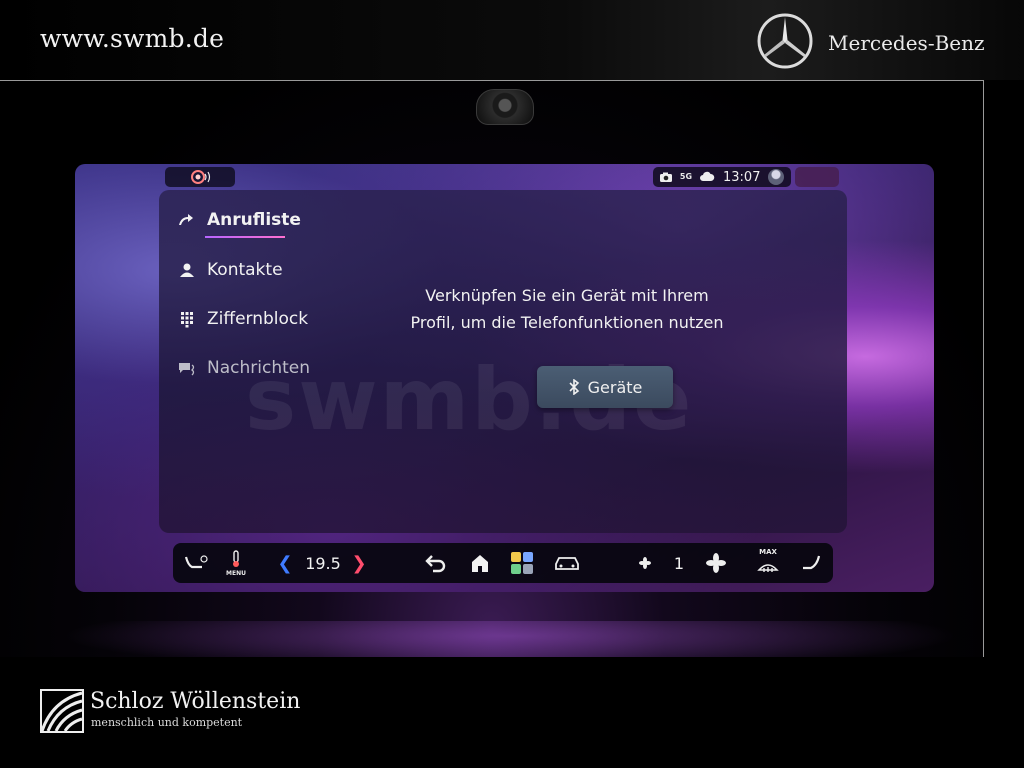 This screenshot has height=768, width=1024. I want to click on temperature-value: 19.5, so click(323, 563).